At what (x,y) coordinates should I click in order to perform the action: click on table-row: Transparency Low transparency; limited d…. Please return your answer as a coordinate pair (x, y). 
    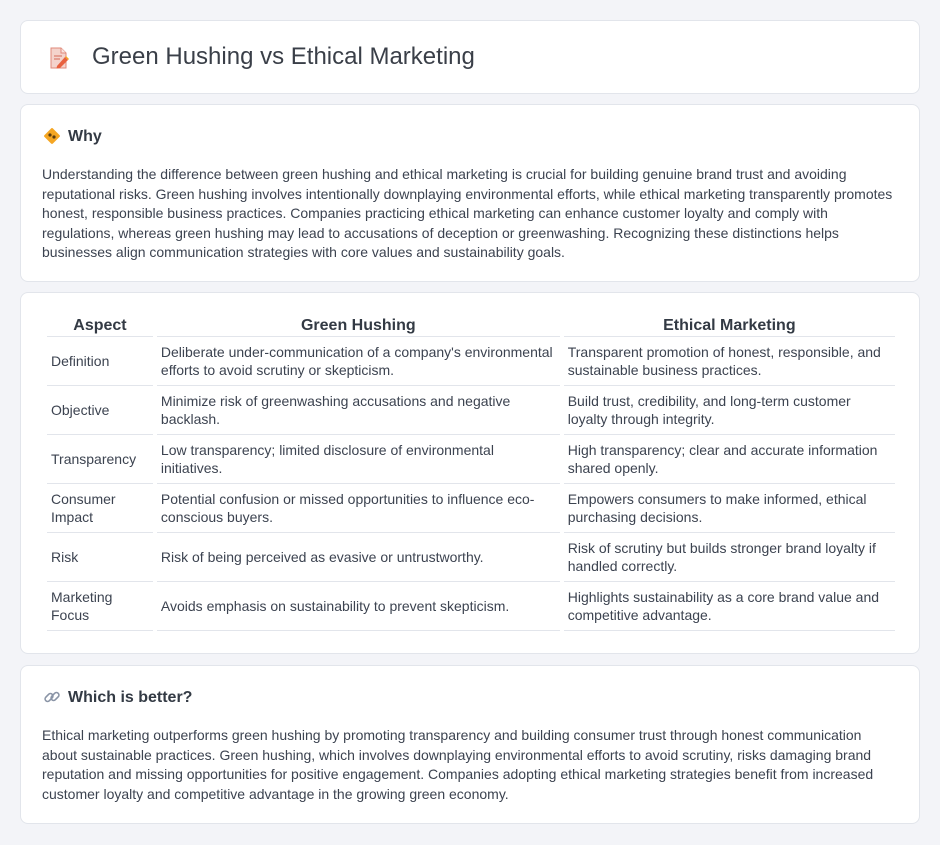
    Looking at the image, I should click on (471, 459).